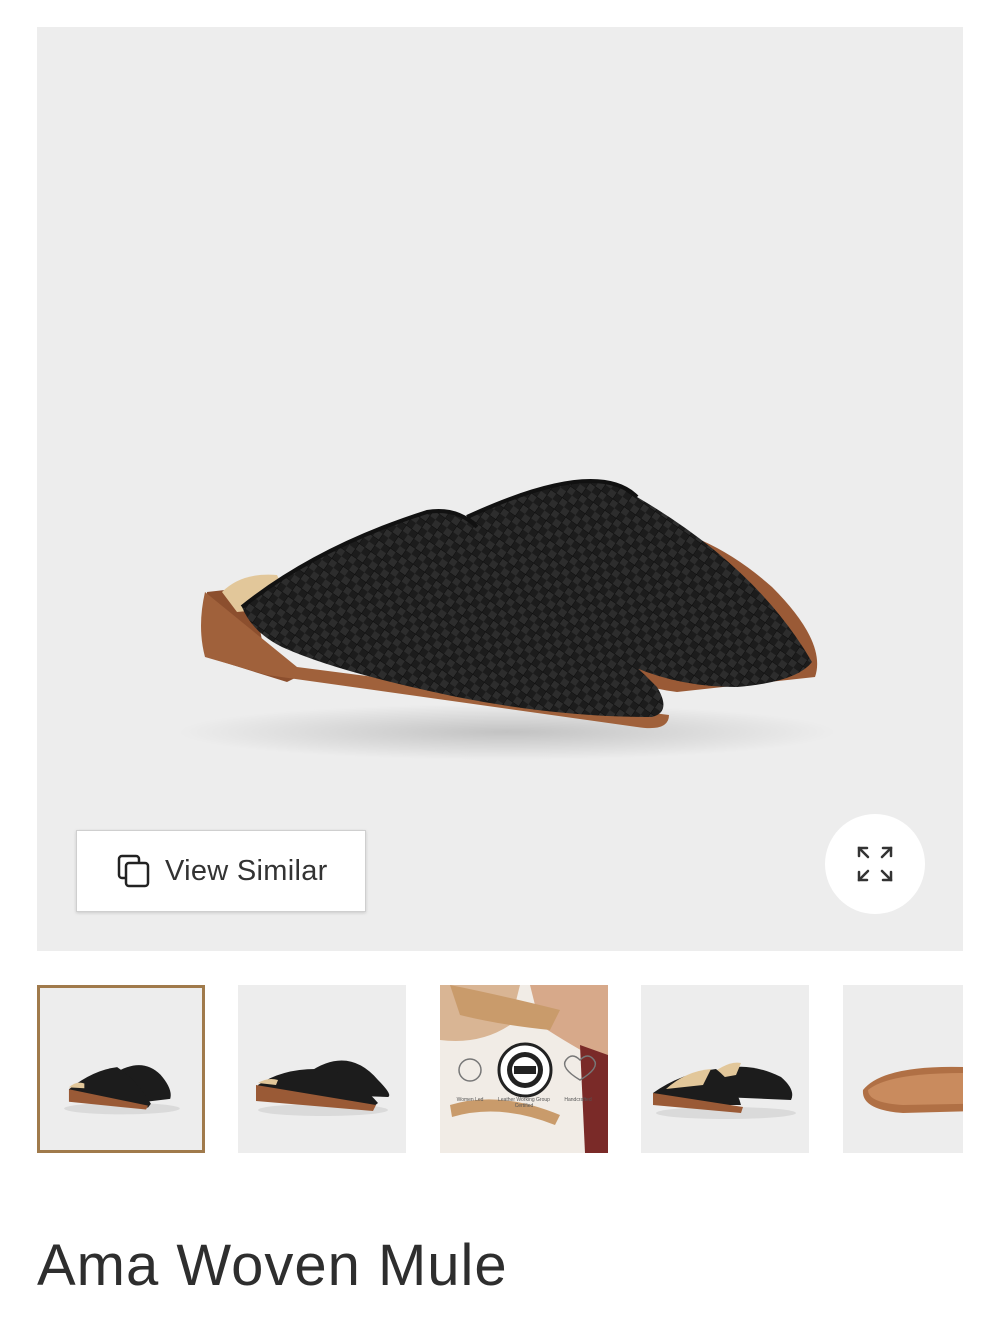 Image resolution: width=1000 pixels, height=1333 pixels. What do you see at coordinates (246, 870) in the screenshot?
I see `view-similar-label: View Similar` at bounding box center [246, 870].